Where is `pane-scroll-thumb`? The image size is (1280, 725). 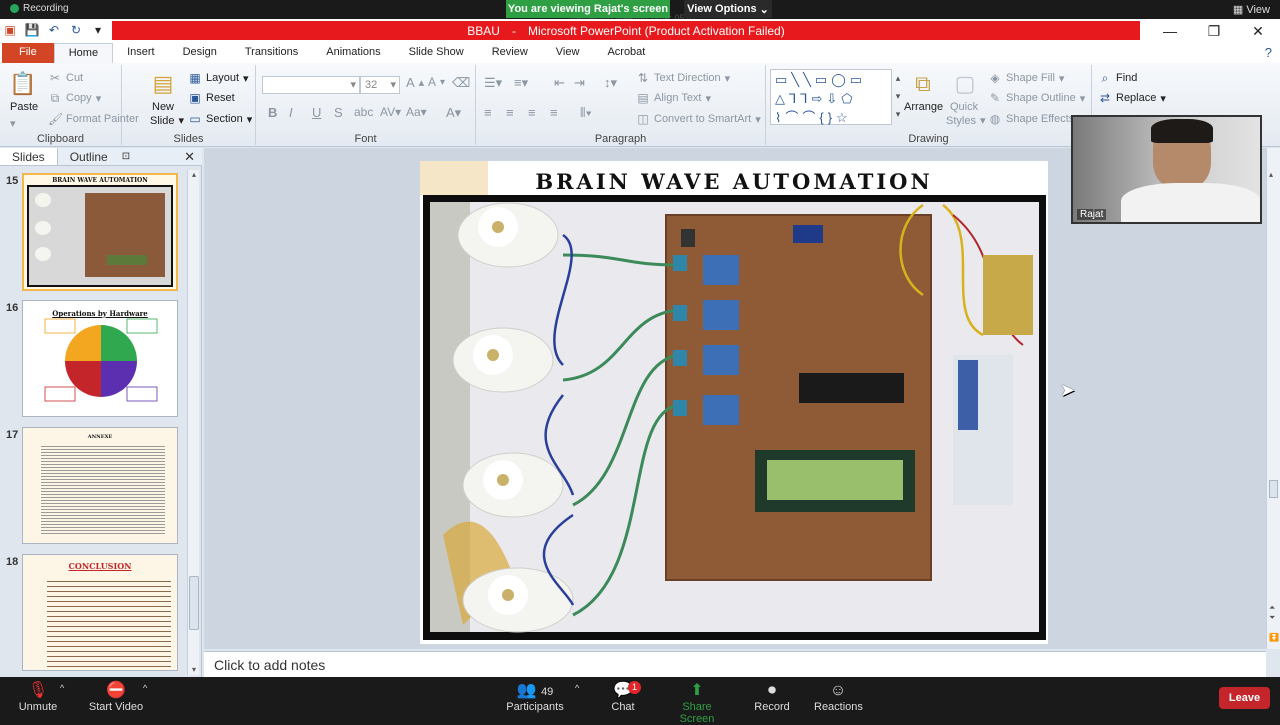
pane-scroll-thumb is located at coordinates (194, 603).